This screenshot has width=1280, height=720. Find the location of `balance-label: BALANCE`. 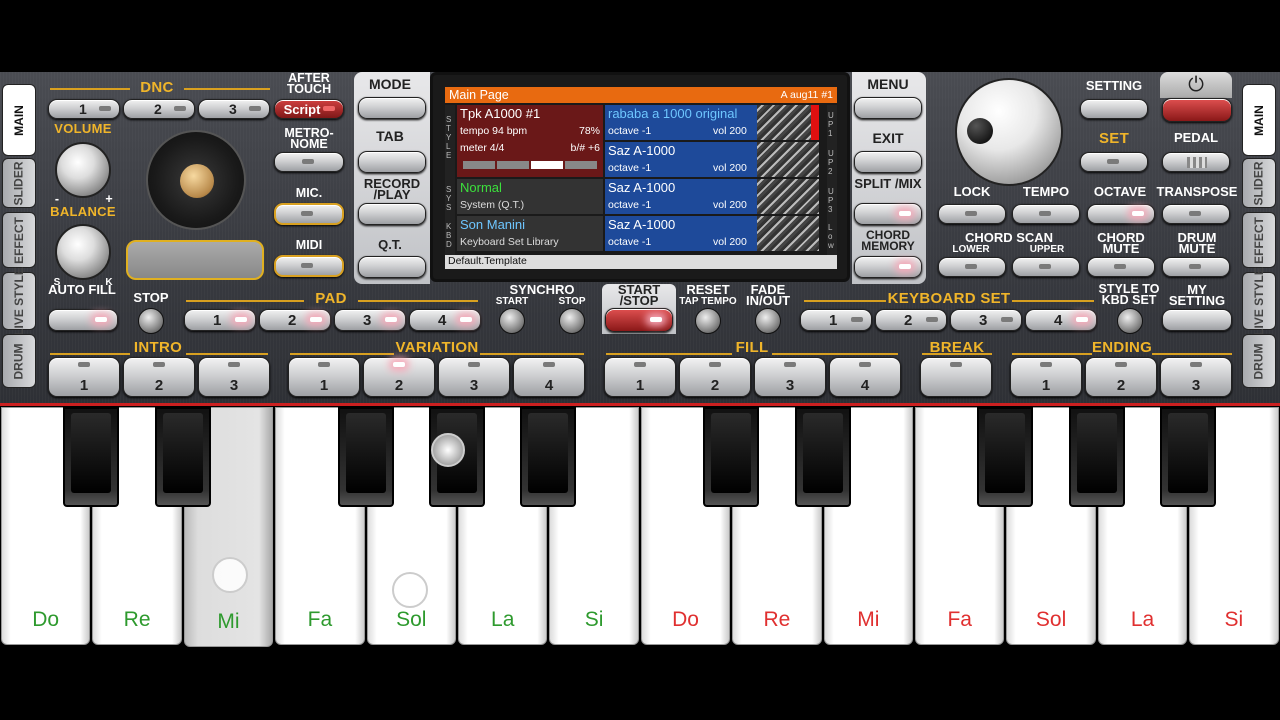

balance-label: BALANCE is located at coordinates (83, 211).